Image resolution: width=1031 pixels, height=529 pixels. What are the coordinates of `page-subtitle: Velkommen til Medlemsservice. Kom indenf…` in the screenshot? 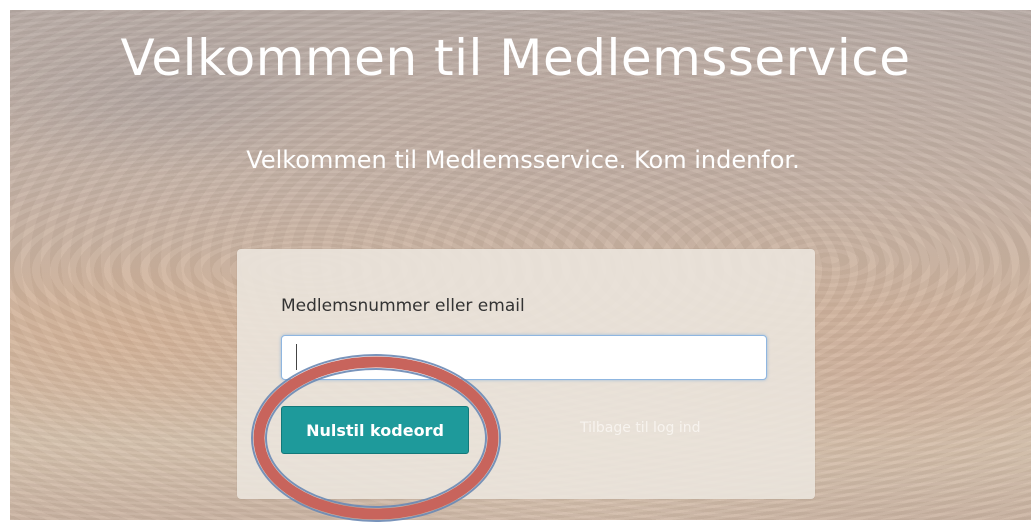 It's located at (523, 160).